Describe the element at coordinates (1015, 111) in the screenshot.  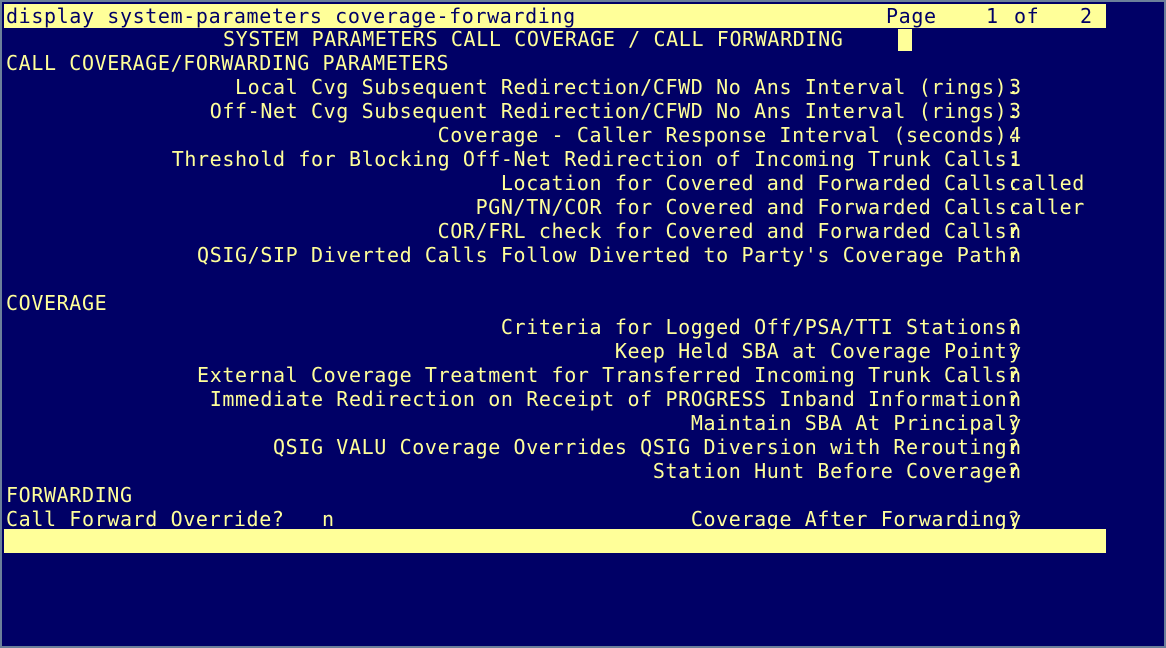
I see `field-value-offnet-cvg-interval: 3` at that location.